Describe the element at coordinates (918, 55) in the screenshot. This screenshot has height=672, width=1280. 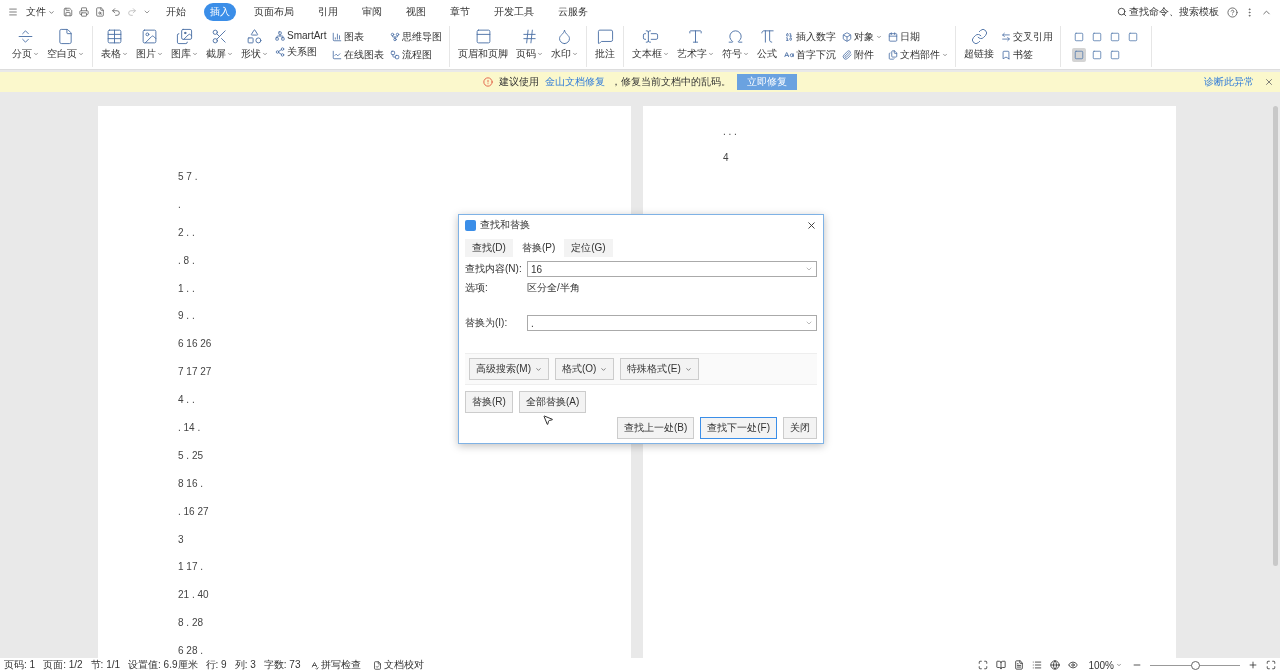
I see `ribbon-button: 文档部件` at that location.